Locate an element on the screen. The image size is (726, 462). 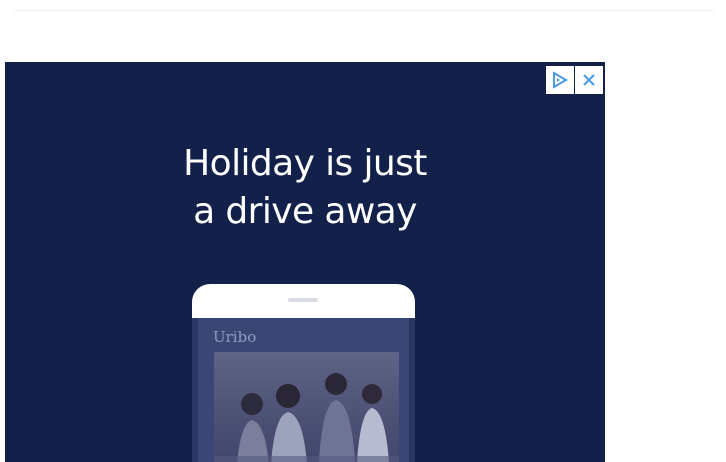
divider is located at coordinates (364, 10).